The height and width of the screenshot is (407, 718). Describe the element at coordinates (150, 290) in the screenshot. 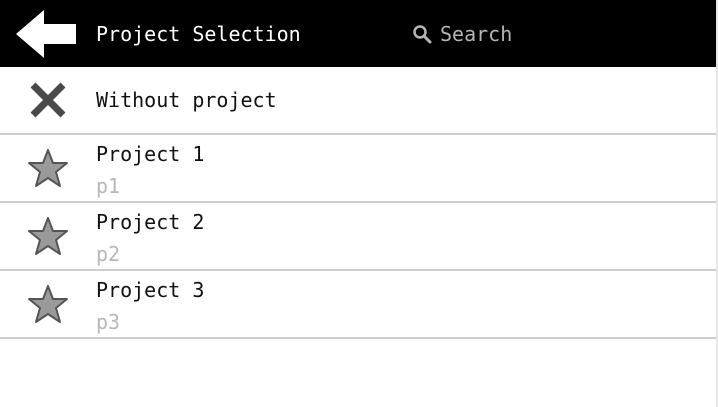

I see `list-item-title: Project 3` at that location.